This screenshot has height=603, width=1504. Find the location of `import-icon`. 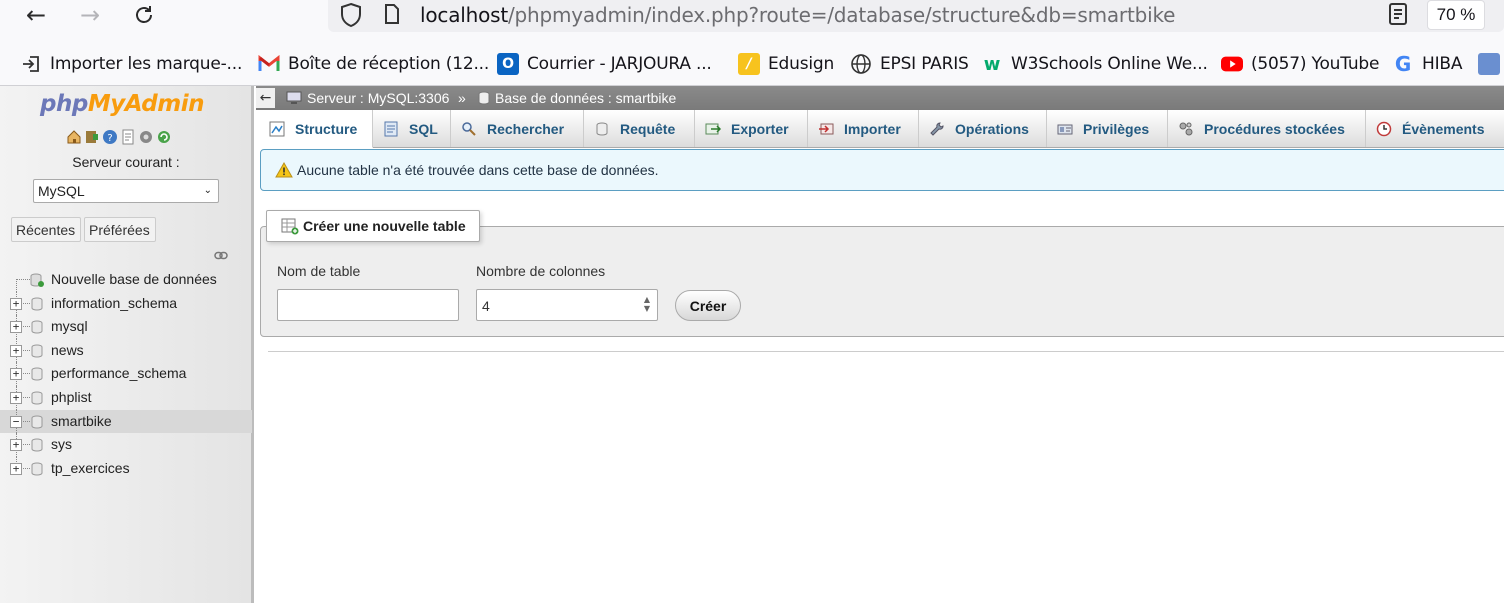

import-icon is located at coordinates (31, 64).